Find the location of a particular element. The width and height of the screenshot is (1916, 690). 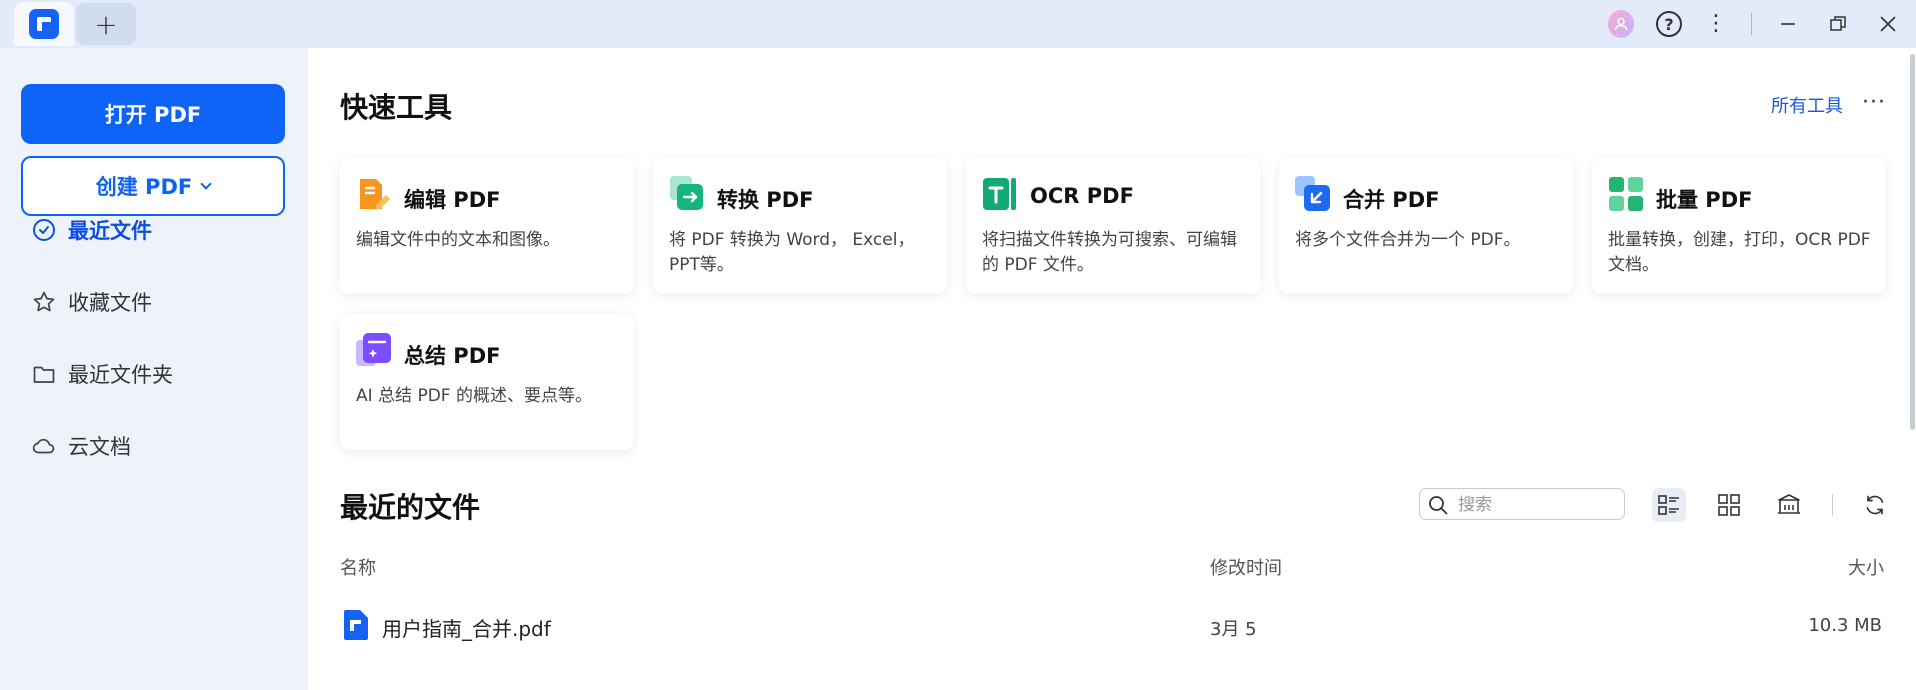

home-tab is located at coordinates (44, 24).